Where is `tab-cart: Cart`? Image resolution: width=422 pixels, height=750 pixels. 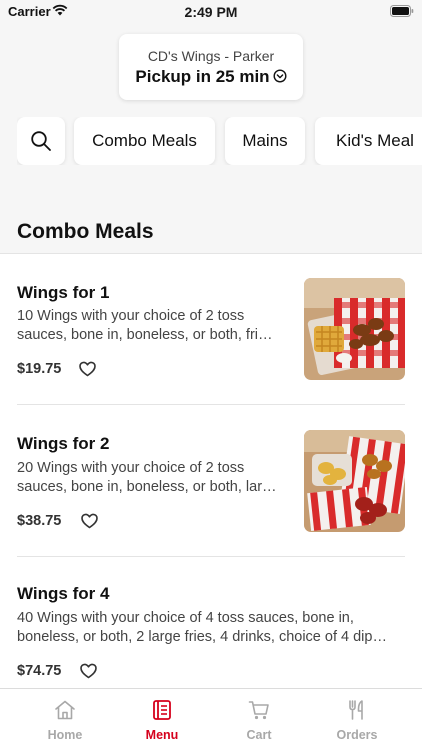
tab-cart: Cart is located at coordinates (259, 719).